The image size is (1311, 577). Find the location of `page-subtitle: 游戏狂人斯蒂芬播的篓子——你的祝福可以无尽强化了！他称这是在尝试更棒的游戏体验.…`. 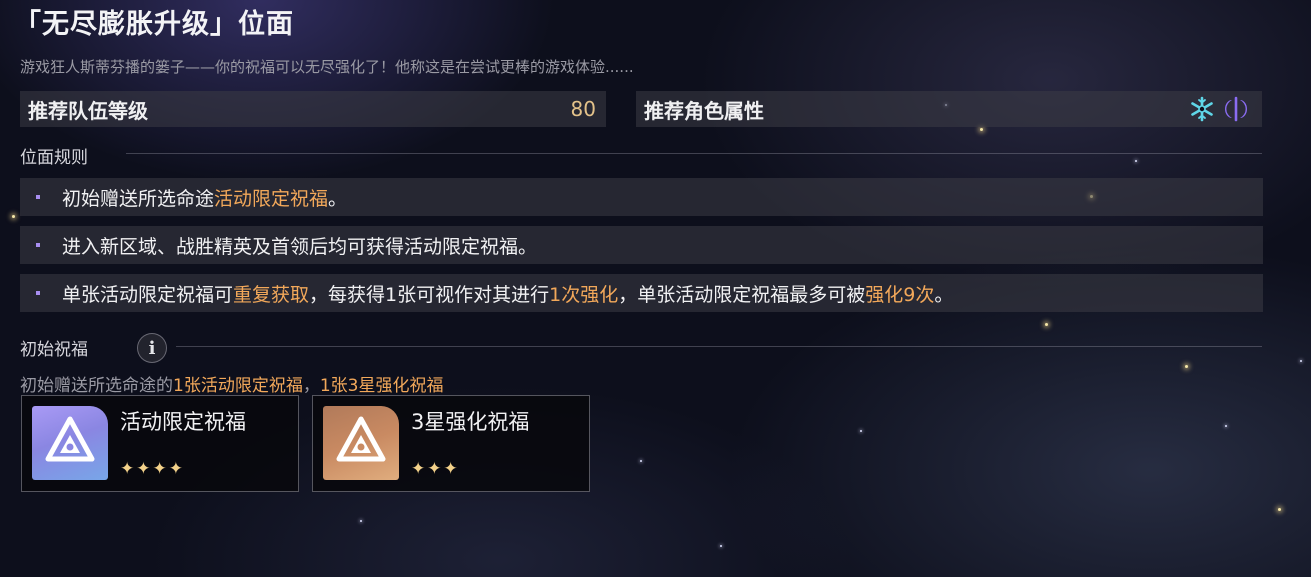

page-subtitle: 游戏狂人斯蒂芬播的篓子——你的祝福可以无尽强化了！他称这是在尝试更棒的游戏体验.… is located at coordinates (327, 67).